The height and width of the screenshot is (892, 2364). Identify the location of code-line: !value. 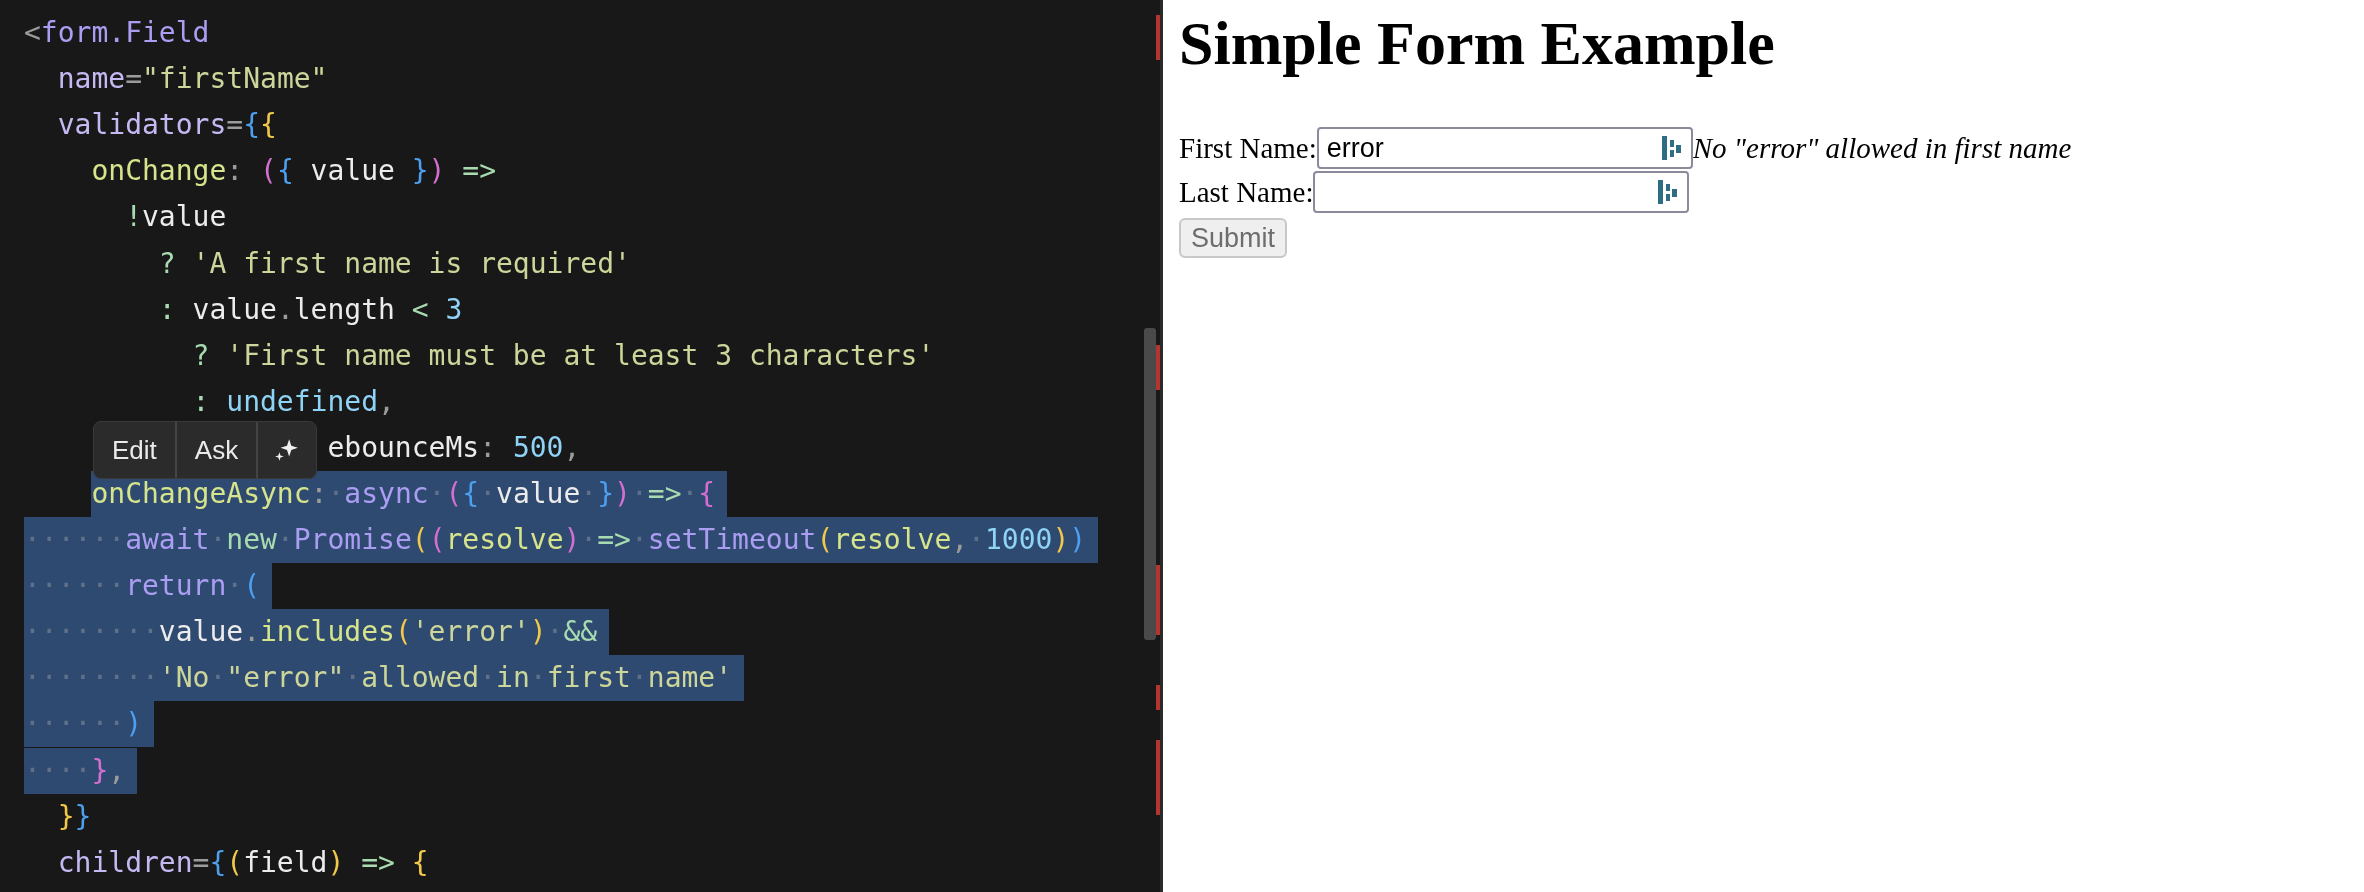
(176, 217).